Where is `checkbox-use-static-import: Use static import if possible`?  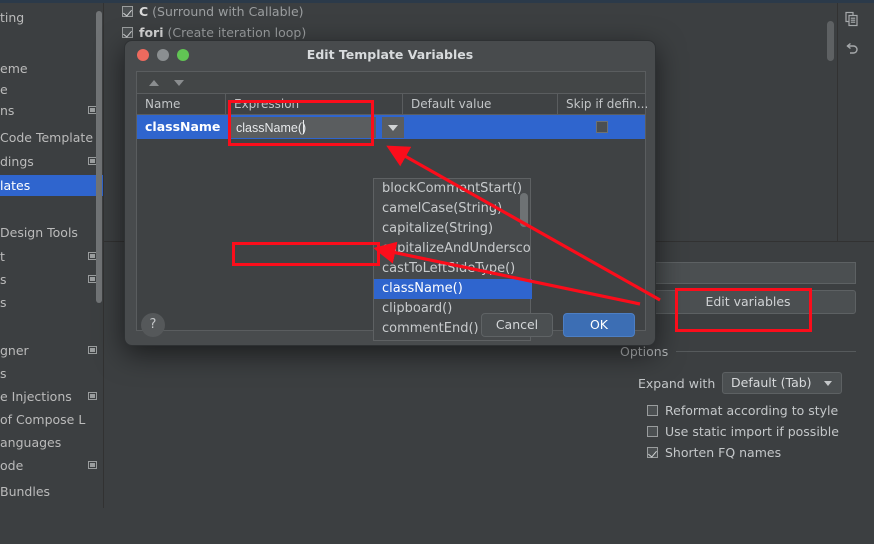 checkbox-use-static-import: Use static import if possible is located at coordinates (743, 431).